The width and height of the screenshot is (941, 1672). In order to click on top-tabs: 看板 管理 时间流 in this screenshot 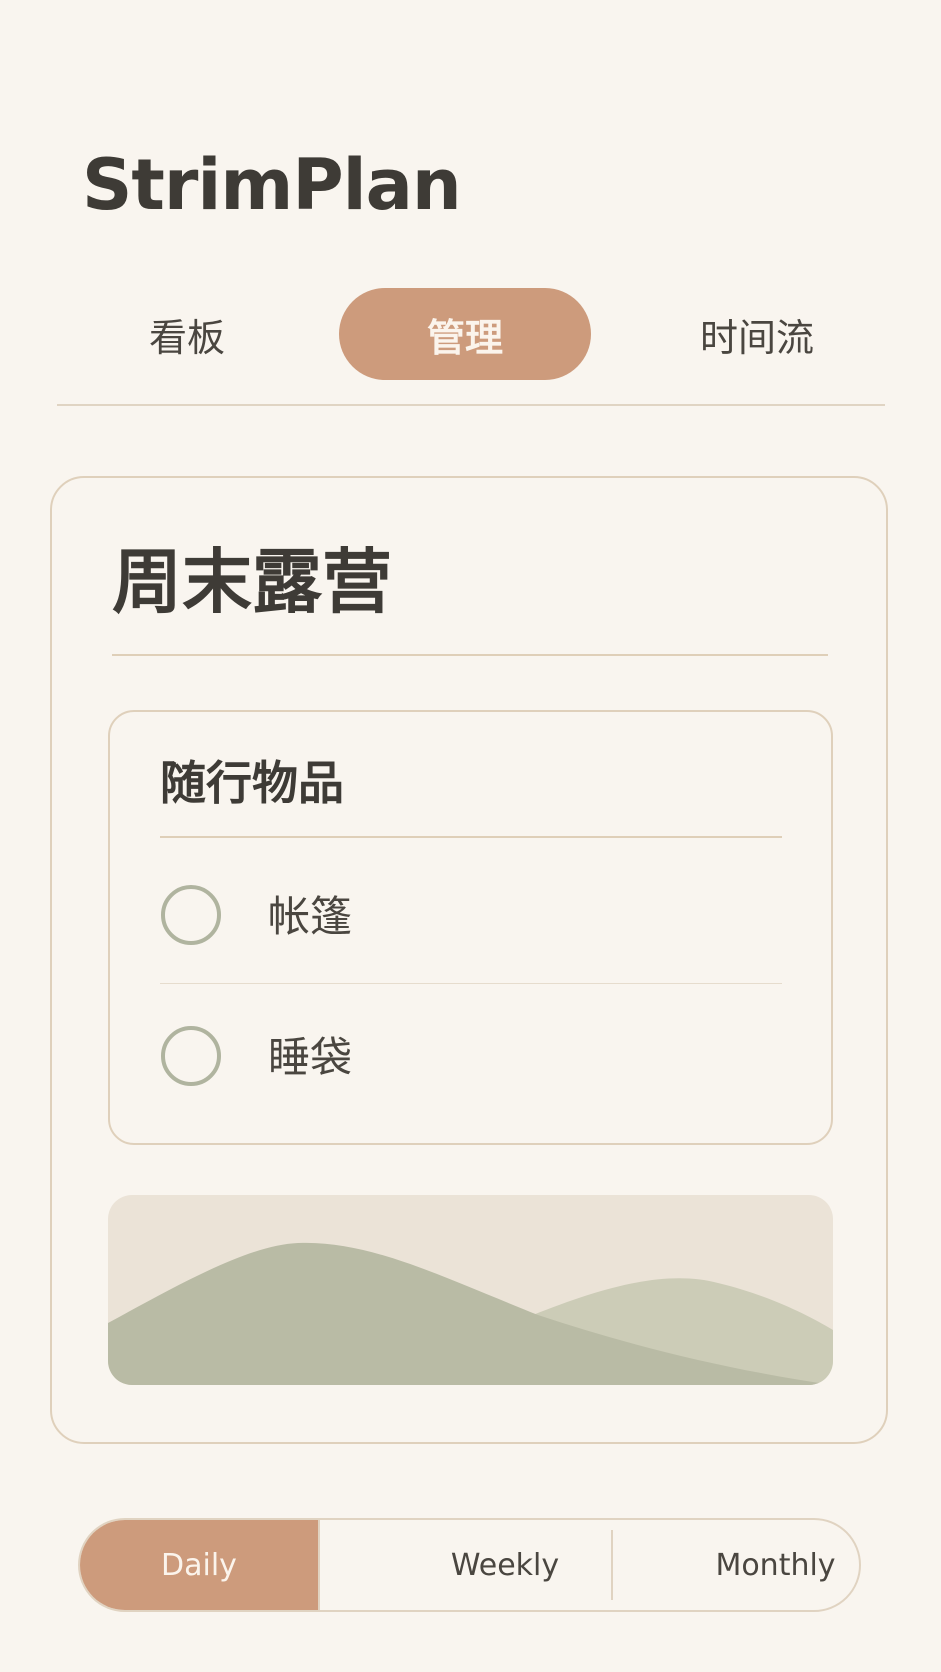, I will do `click(471, 334)`.